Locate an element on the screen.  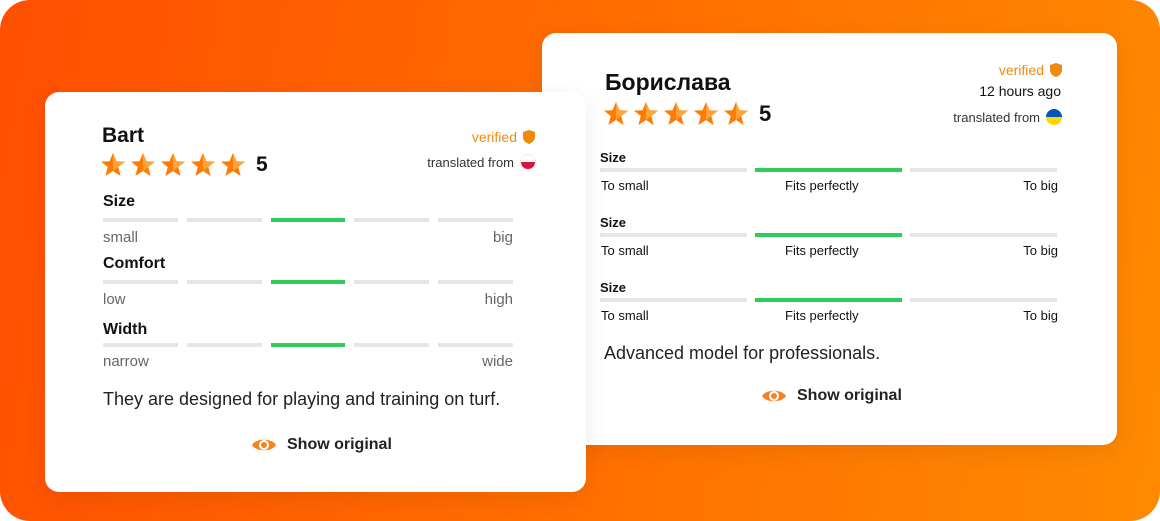
reviewer-name: Bart is located at coordinates (123, 135).